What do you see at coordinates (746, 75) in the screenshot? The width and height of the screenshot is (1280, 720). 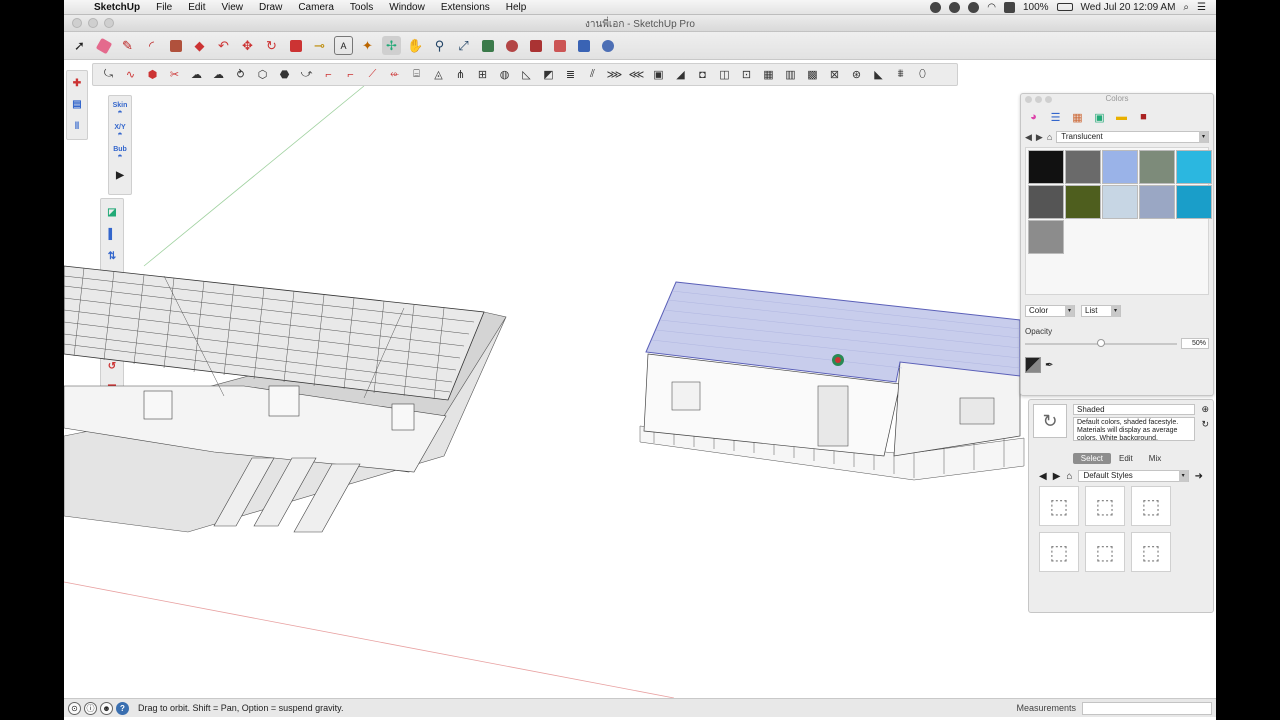 I see `plugin-tool-30-icon: ⊡` at bounding box center [746, 75].